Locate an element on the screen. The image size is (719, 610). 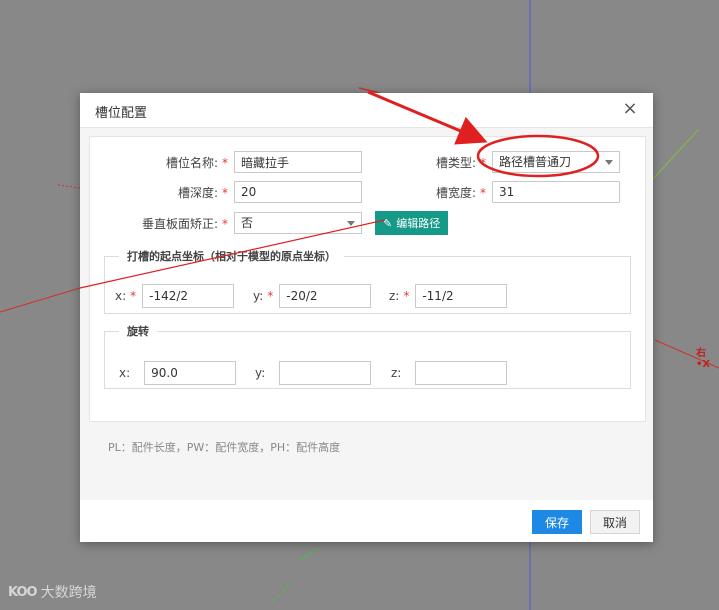
slot-depth-row: 槽深度: * is located at coordinates (226, 192).